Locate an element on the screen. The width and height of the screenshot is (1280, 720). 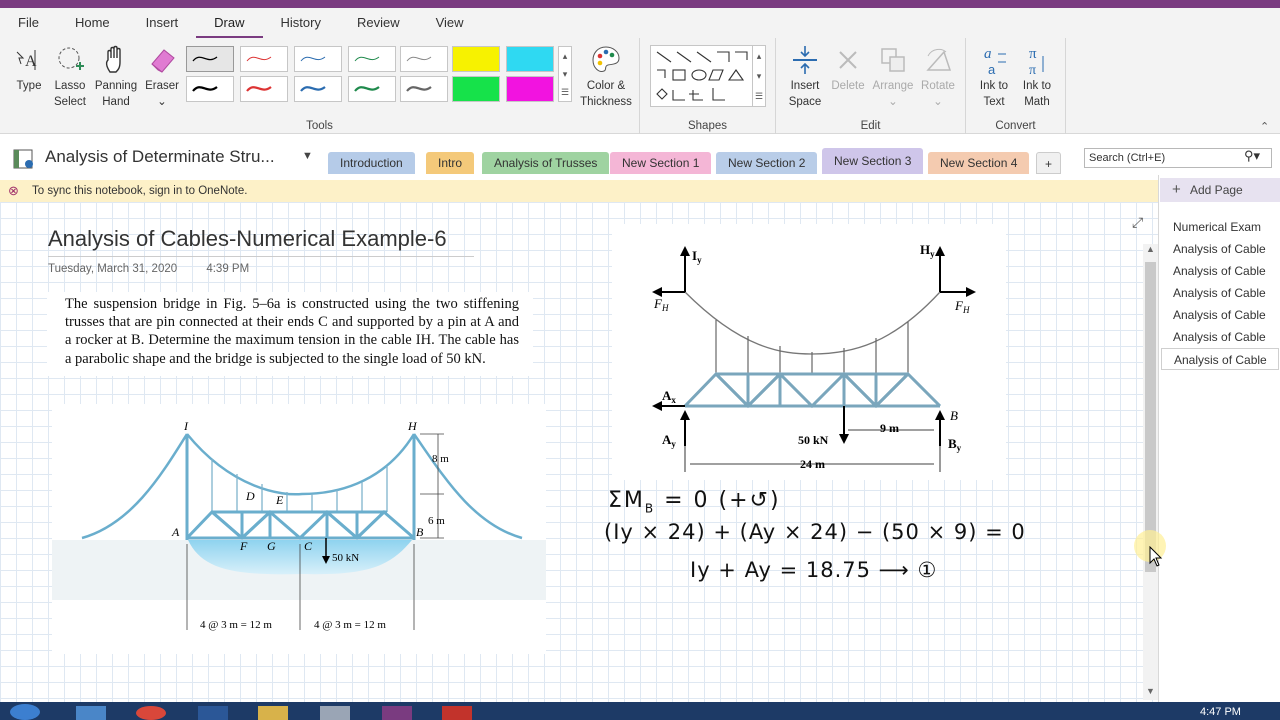
page-item: Numerical Exam is located at coordinates (1220, 227).